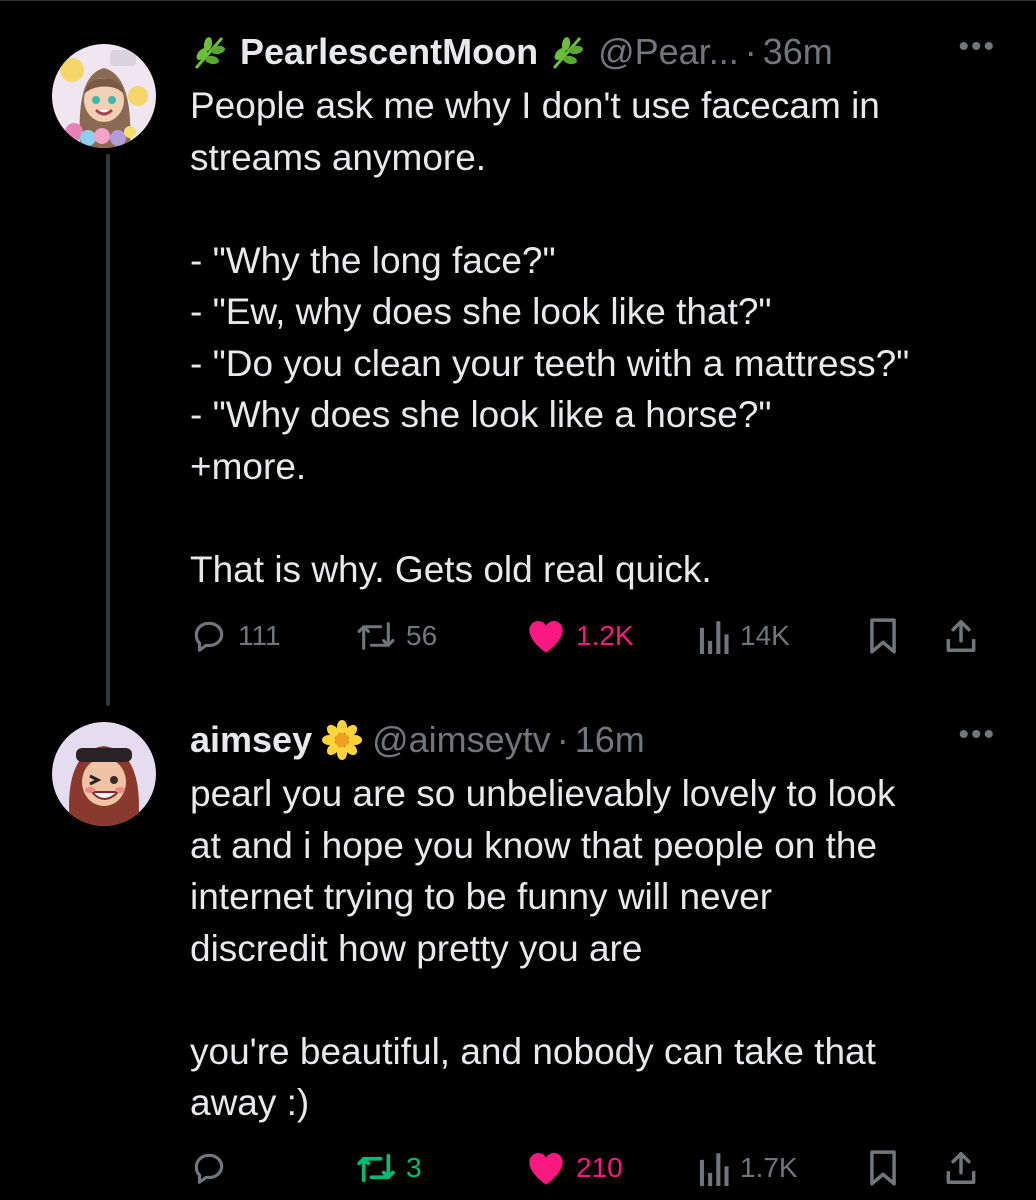 This screenshot has height=1200, width=1036. Describe the element at coordinates (518, 0) in the screenshot. I see `top-divider` at that location.